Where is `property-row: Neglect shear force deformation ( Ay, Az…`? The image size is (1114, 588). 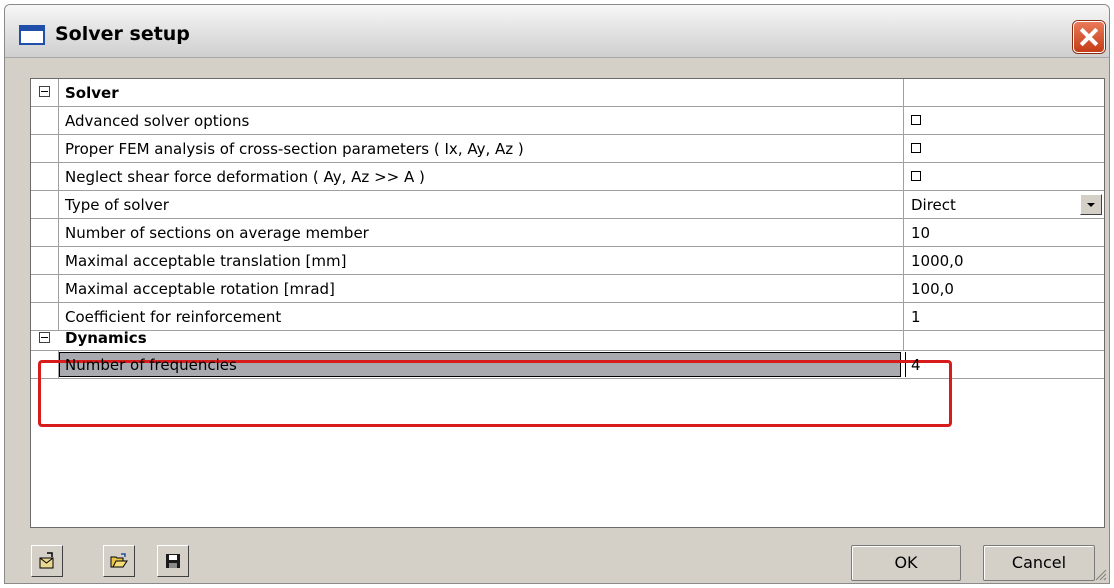
property-row: Neglect shear force deformation ( Ay, Az… is located at coordinates (567, 177).